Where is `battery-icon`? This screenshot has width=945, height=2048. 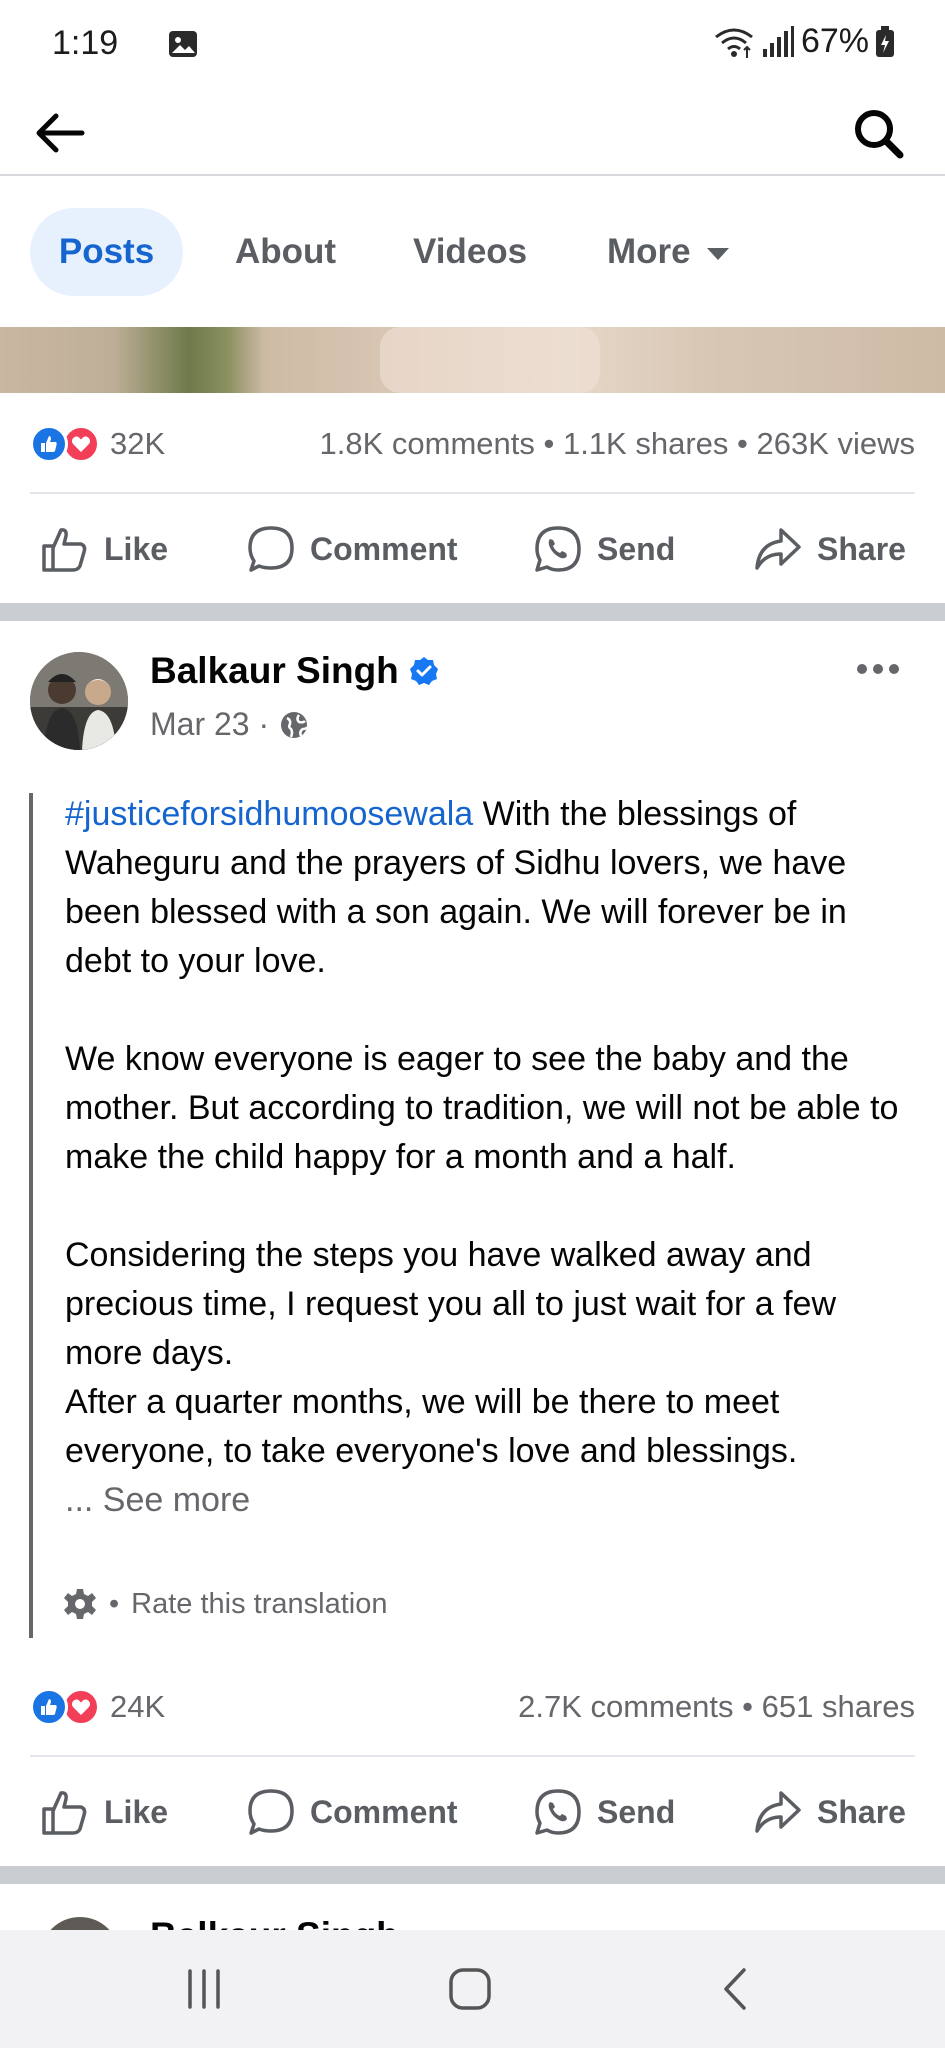 battery-icon is located at coordinates (885, 41).